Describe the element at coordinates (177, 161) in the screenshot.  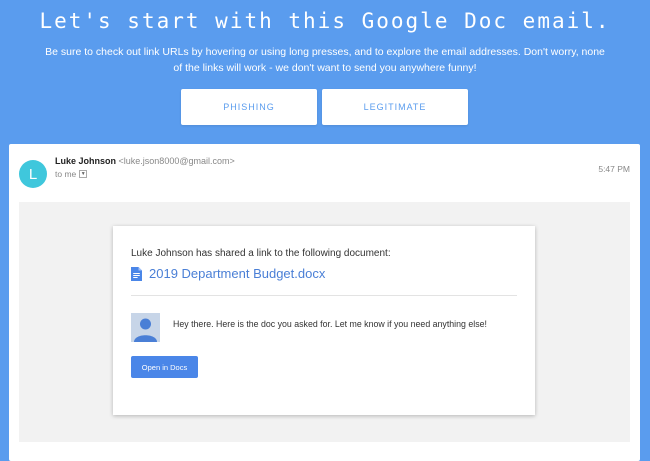
I see `sender-email: <luke.json8000@gmail.com>` at that location.